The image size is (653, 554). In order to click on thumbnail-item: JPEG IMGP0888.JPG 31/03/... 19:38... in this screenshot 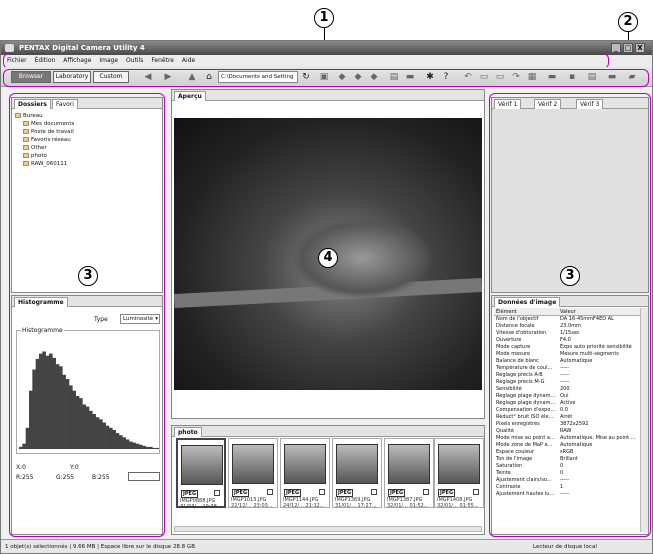, I will do `click(201, 474)`.